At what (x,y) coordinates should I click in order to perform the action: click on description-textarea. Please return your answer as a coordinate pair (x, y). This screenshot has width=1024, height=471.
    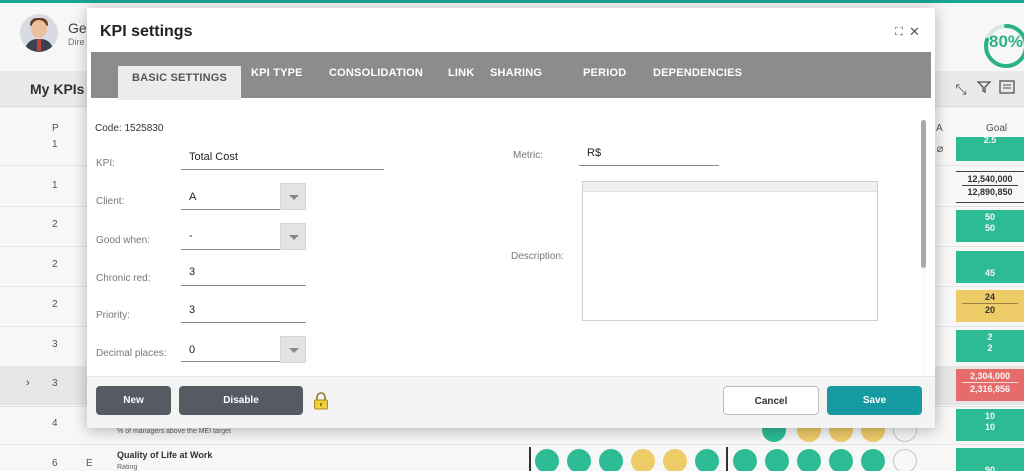
    Looking at the image, I should click on (730, 251).